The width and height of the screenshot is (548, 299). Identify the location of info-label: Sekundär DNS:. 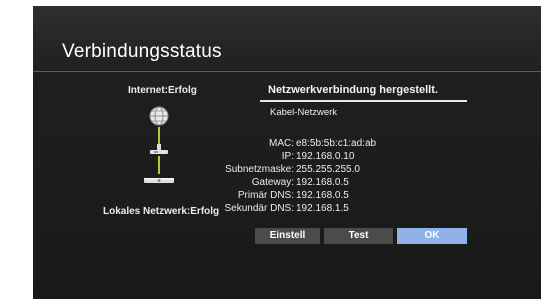
(259, 208).